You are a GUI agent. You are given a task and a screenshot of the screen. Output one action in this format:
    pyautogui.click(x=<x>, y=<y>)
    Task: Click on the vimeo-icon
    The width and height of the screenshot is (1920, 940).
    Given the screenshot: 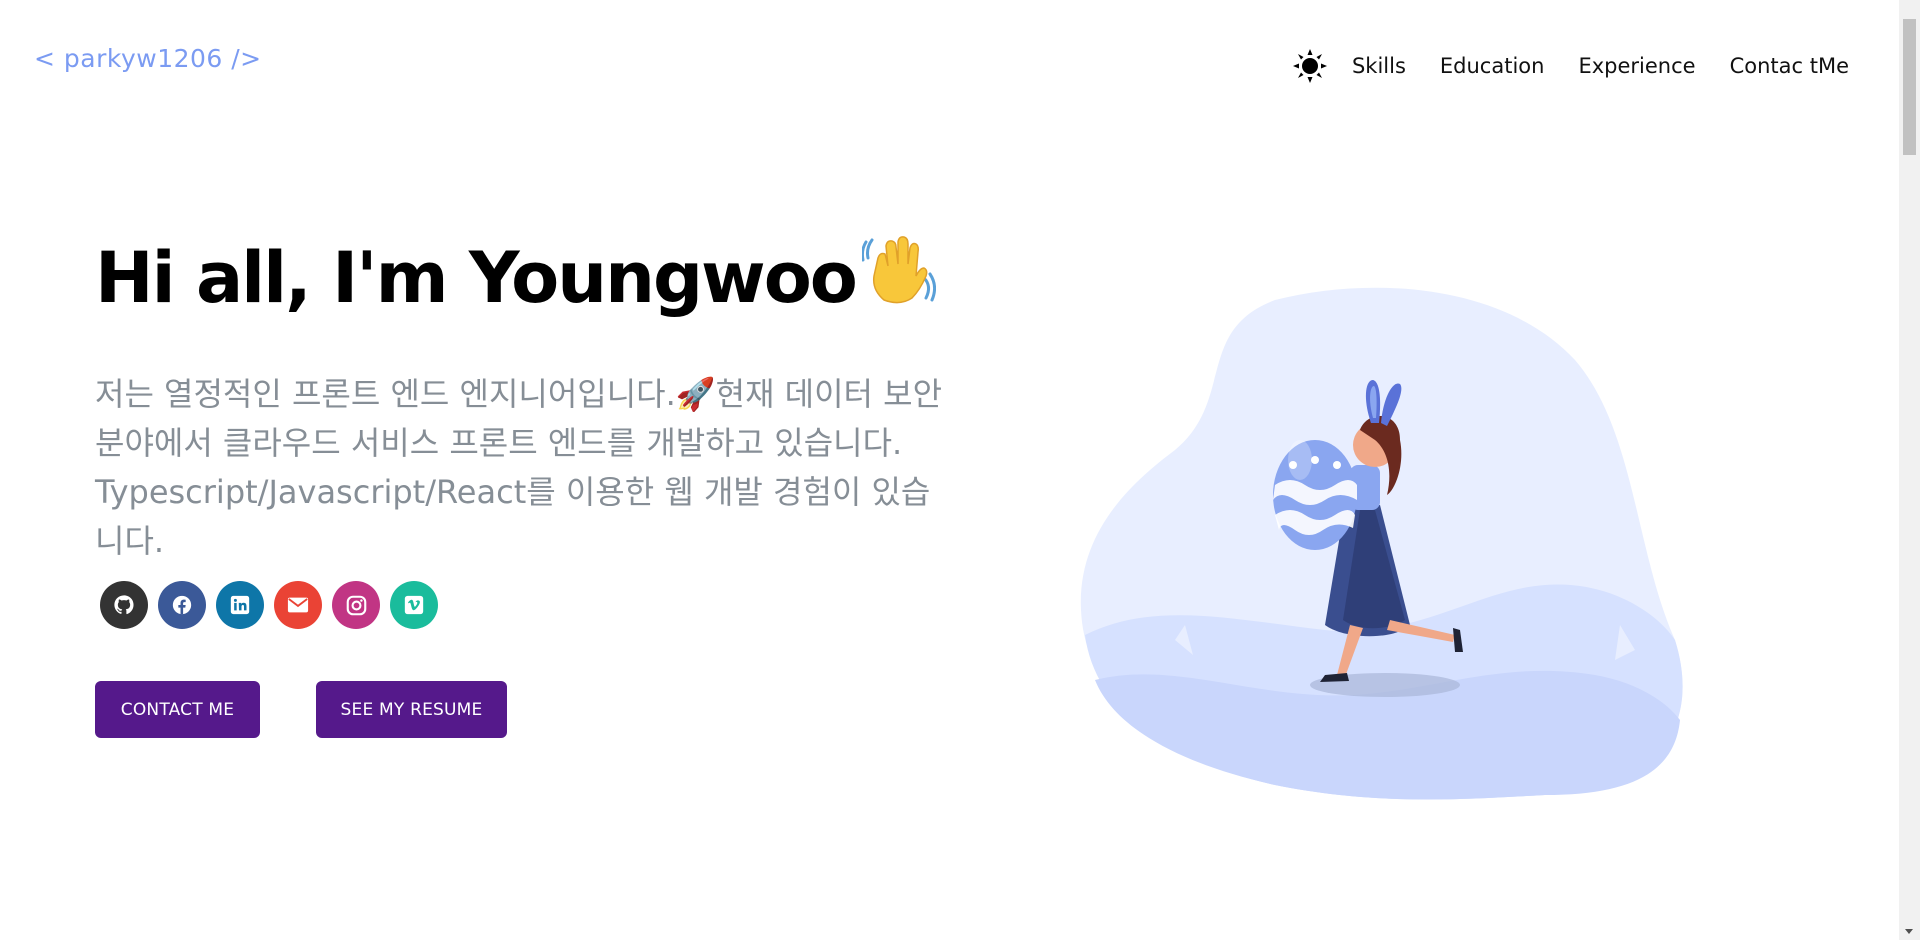 What is the action you would take?
    pyautogui.click(x=414, y=605)
    